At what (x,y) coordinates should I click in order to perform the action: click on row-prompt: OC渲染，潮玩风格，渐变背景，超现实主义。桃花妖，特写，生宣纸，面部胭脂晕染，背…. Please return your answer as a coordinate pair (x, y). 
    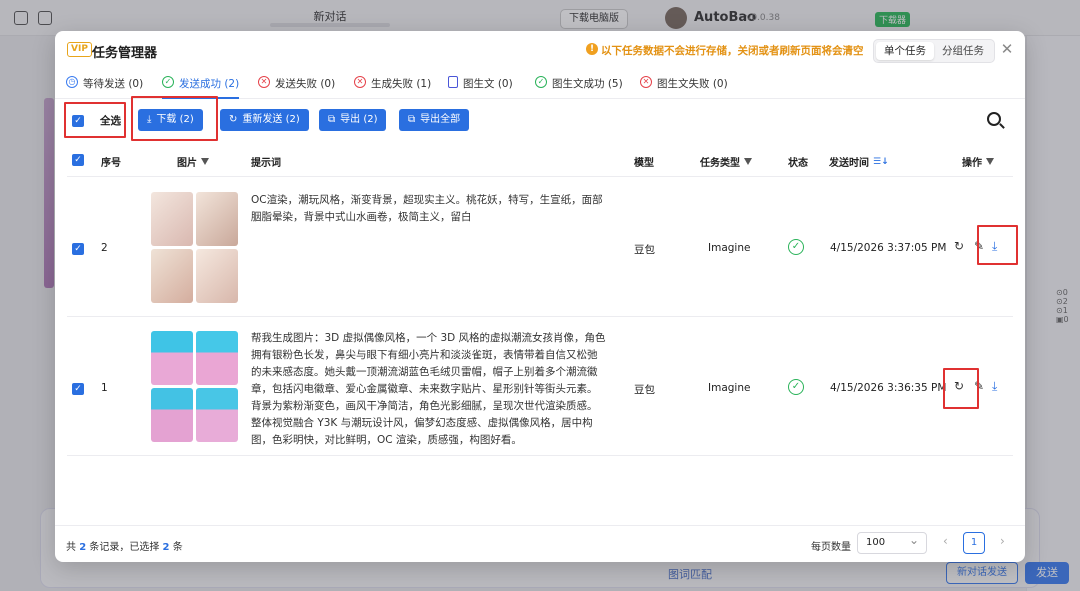
    Looking at the image, I should click on (427, 208).